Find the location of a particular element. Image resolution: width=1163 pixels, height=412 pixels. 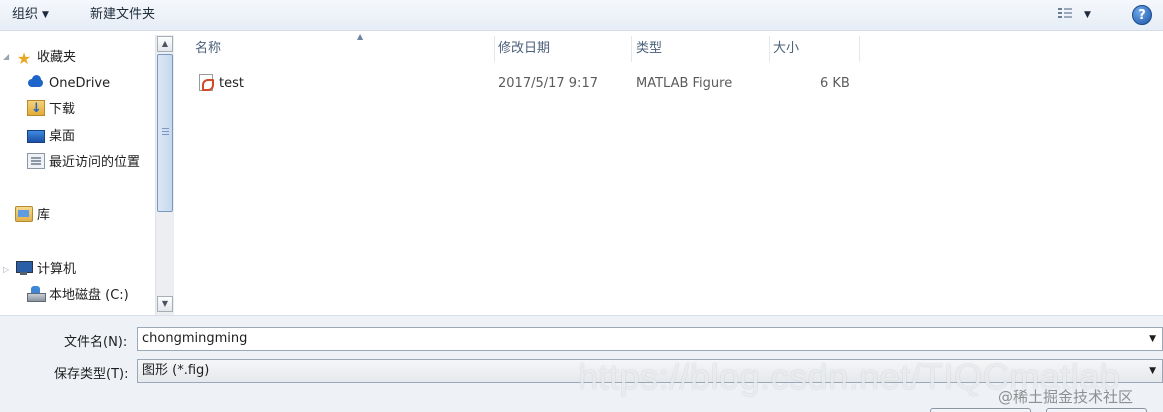

nav-library-label: 库 is located at coordinates (44, 215).